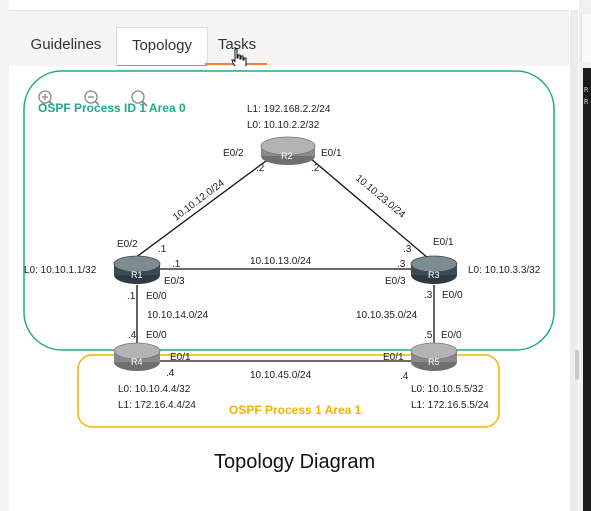 The image size is (591, 511). What do you see at coordinates (281, 375) in the screenshot?
I see `link-r4-r5-network: 10.10.45.0/24` at bounding box center [281, 375].